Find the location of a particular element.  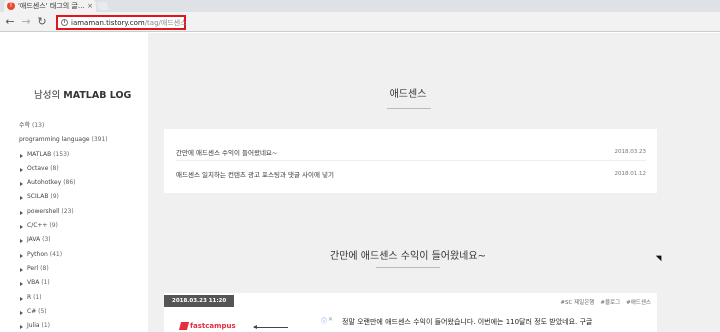

address-host: iamaman.tistory.com is located at coordinates (108, 22).